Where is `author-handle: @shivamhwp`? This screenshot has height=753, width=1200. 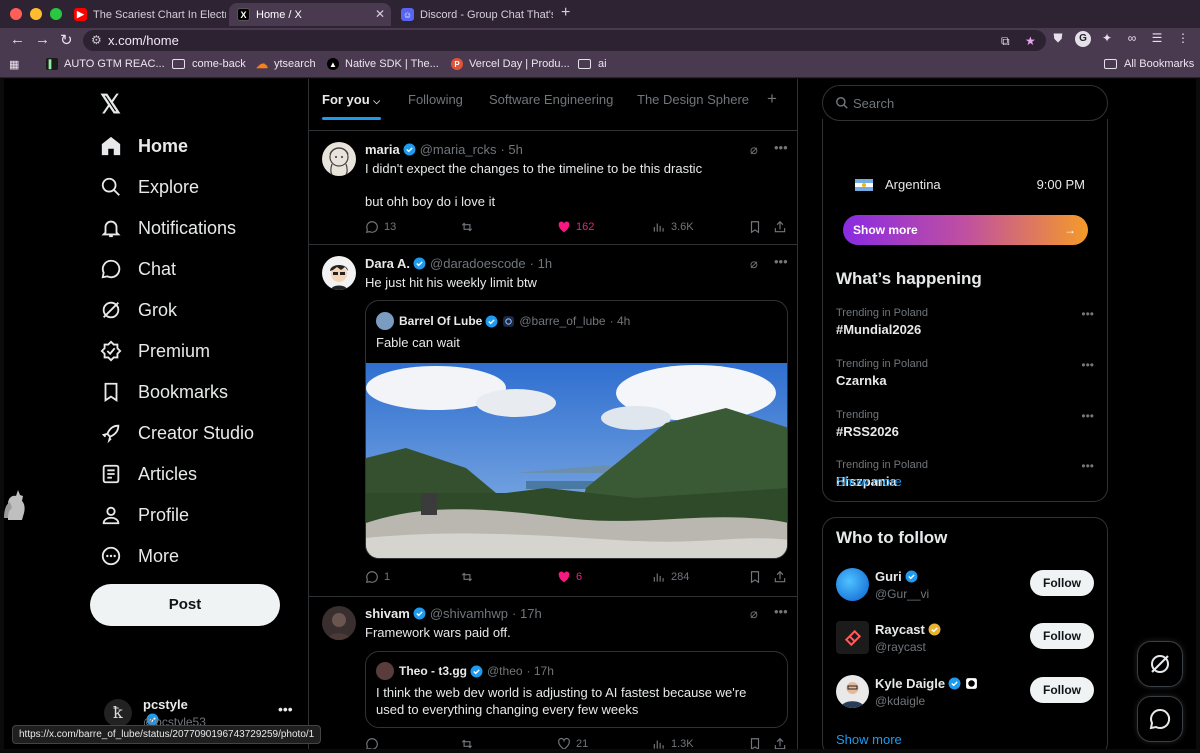
author-handle: @shivamhwp is located at coordinates (469, 613).